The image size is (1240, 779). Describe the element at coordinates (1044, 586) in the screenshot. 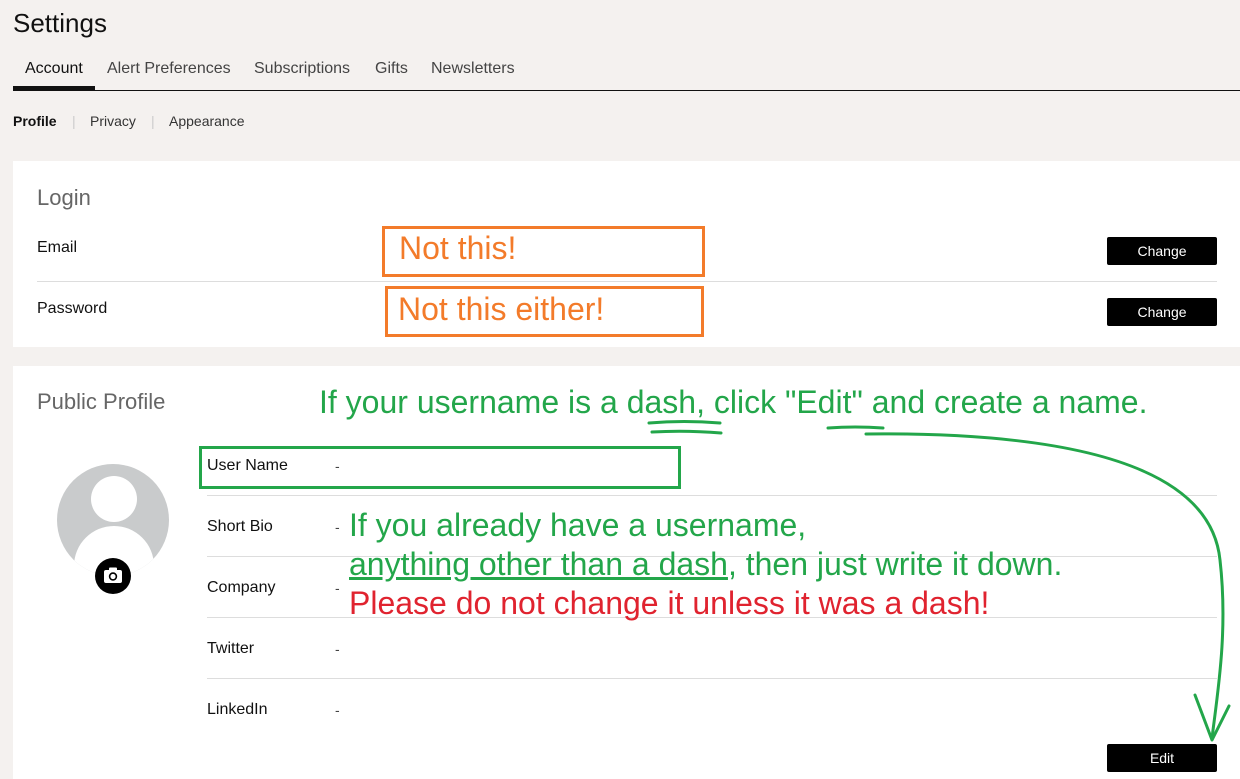

I see `curved-arrow-to-edit` at that location.